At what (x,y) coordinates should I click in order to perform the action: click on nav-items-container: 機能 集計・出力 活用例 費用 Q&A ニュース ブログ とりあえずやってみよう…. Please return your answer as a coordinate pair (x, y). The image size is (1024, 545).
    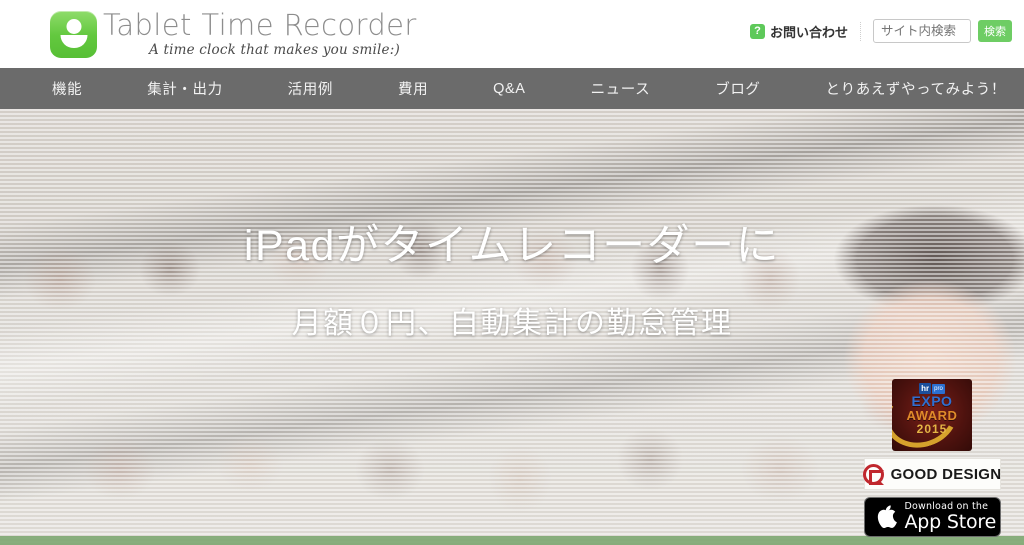
    Looking at the image, I should click on (512, 88).